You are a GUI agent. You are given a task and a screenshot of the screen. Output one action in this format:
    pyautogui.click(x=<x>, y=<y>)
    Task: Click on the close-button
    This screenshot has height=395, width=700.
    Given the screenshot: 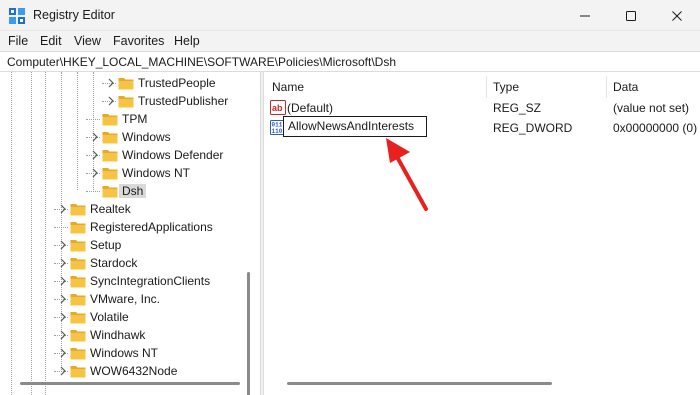 What is the action you would take?
    pyautogui.click(x=677, y=15)
    